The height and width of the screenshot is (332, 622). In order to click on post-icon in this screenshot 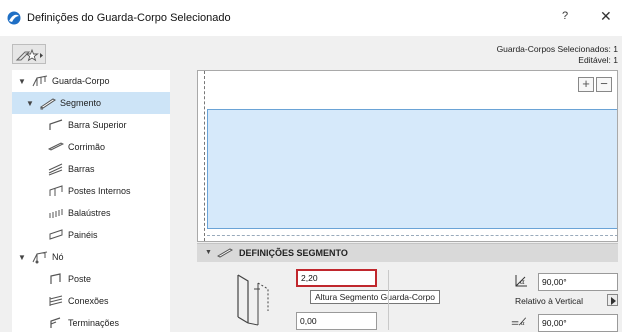, I will do `click(55, 278)`.